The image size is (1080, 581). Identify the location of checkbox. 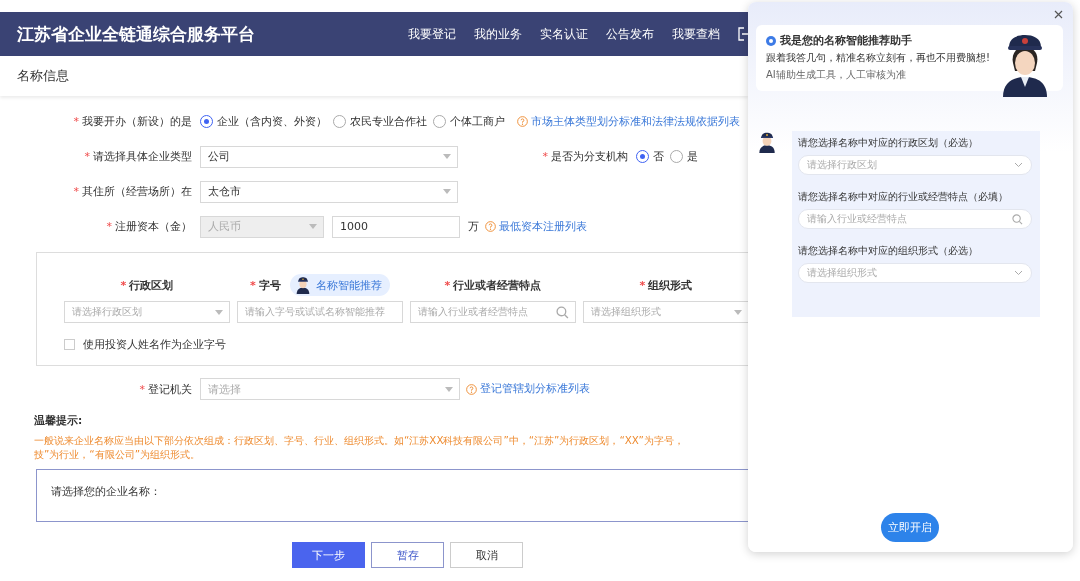
(69, 344).